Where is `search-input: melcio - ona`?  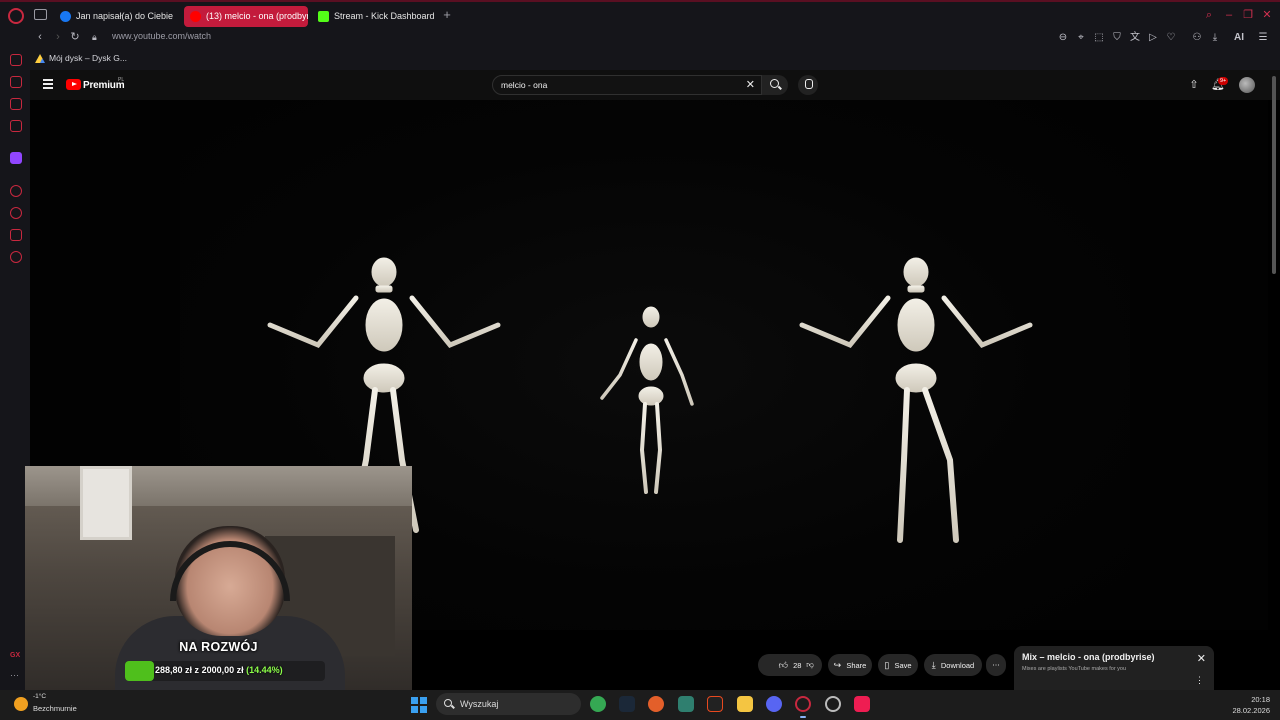
search-input: melcio - ona is located at coordinates (524, 85).